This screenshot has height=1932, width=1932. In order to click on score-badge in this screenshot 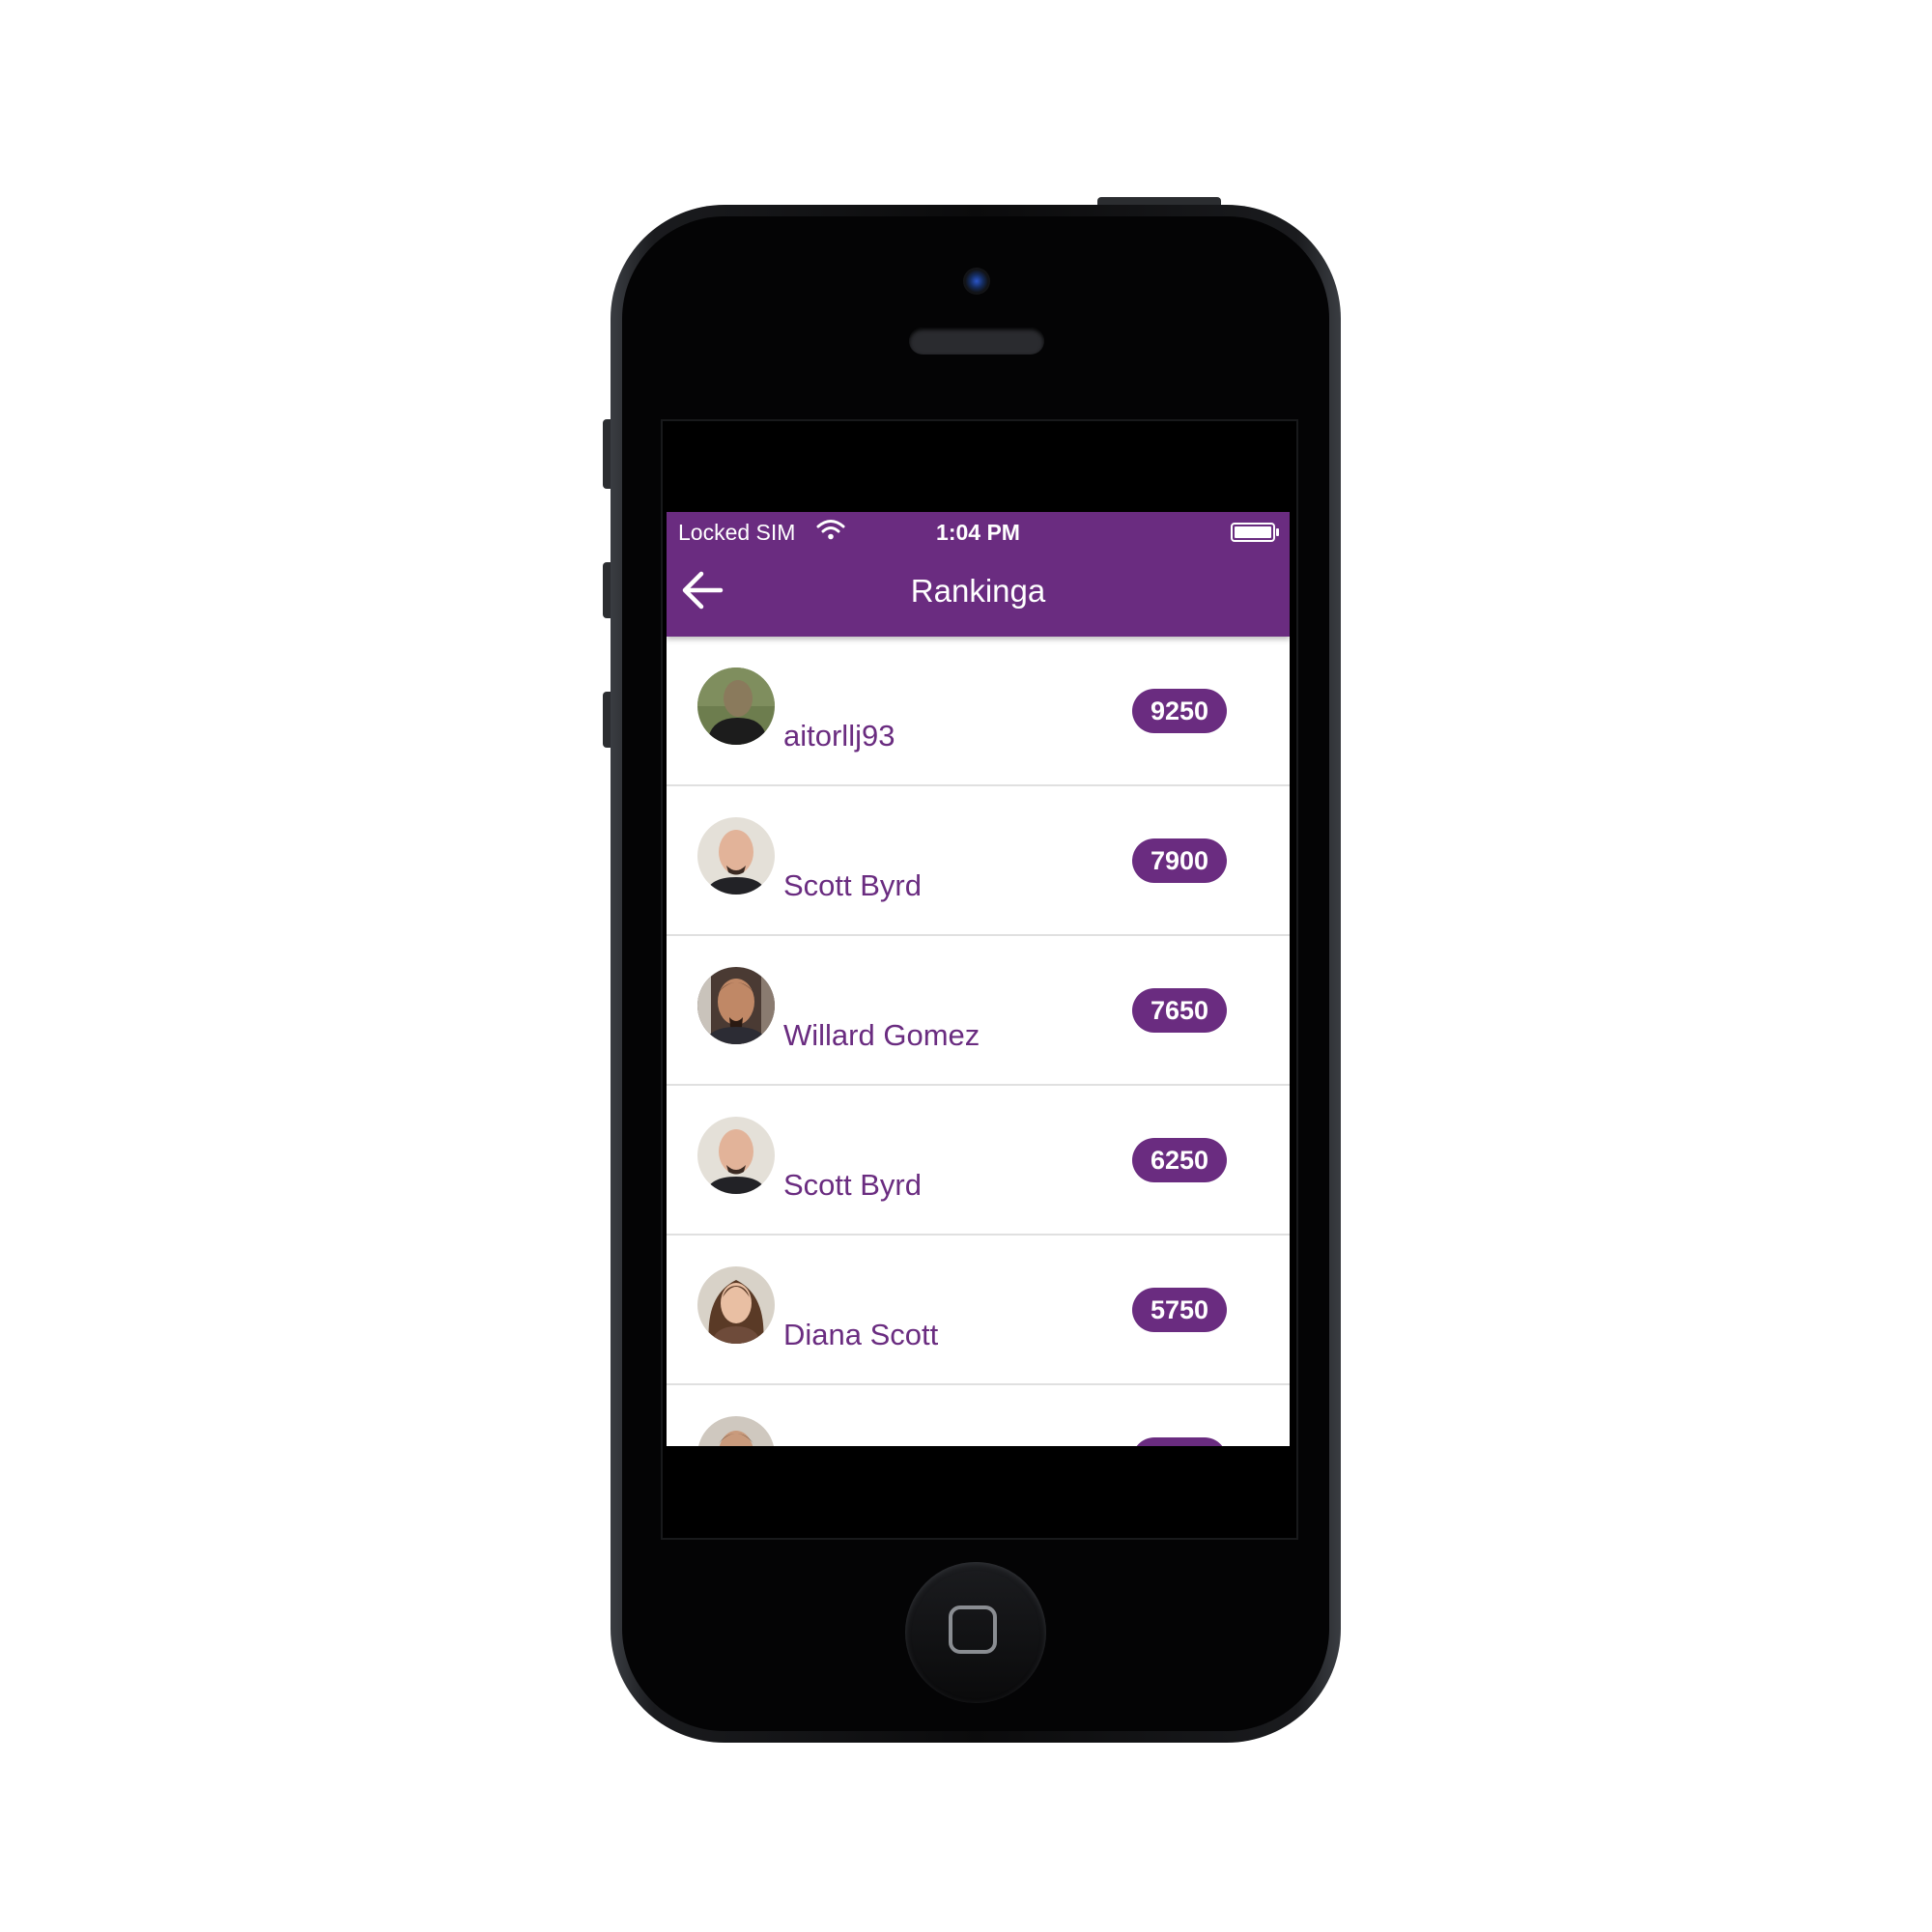, I will do `click(1179, 1441)`.